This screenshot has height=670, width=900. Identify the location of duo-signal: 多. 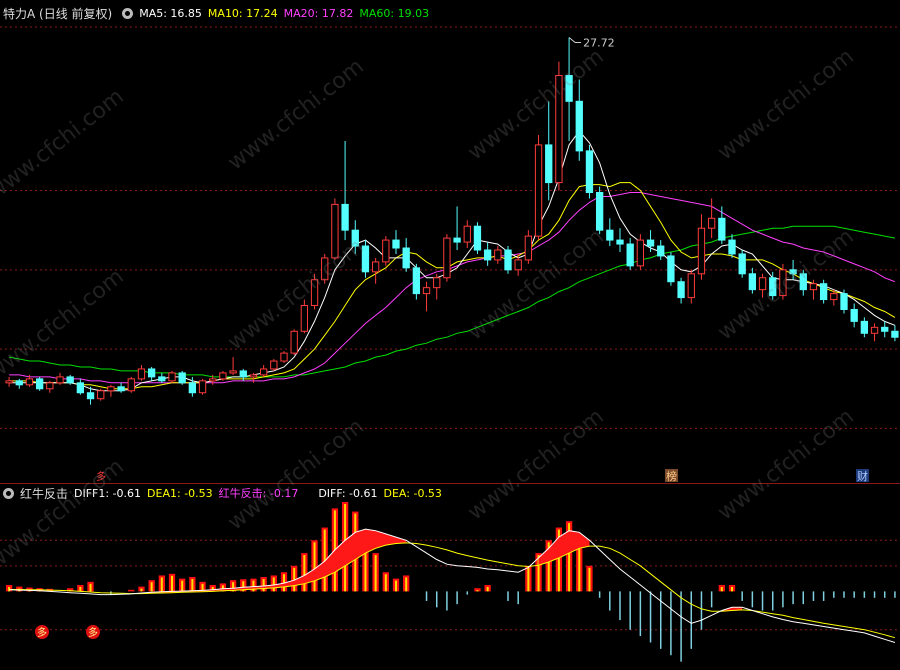
(93, 632).